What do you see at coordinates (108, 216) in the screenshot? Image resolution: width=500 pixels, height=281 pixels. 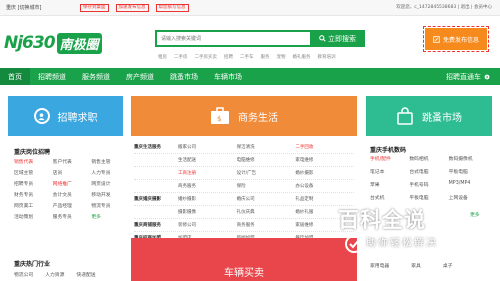 I see `job-more-link: 更多` at bounding box center [108, 216].